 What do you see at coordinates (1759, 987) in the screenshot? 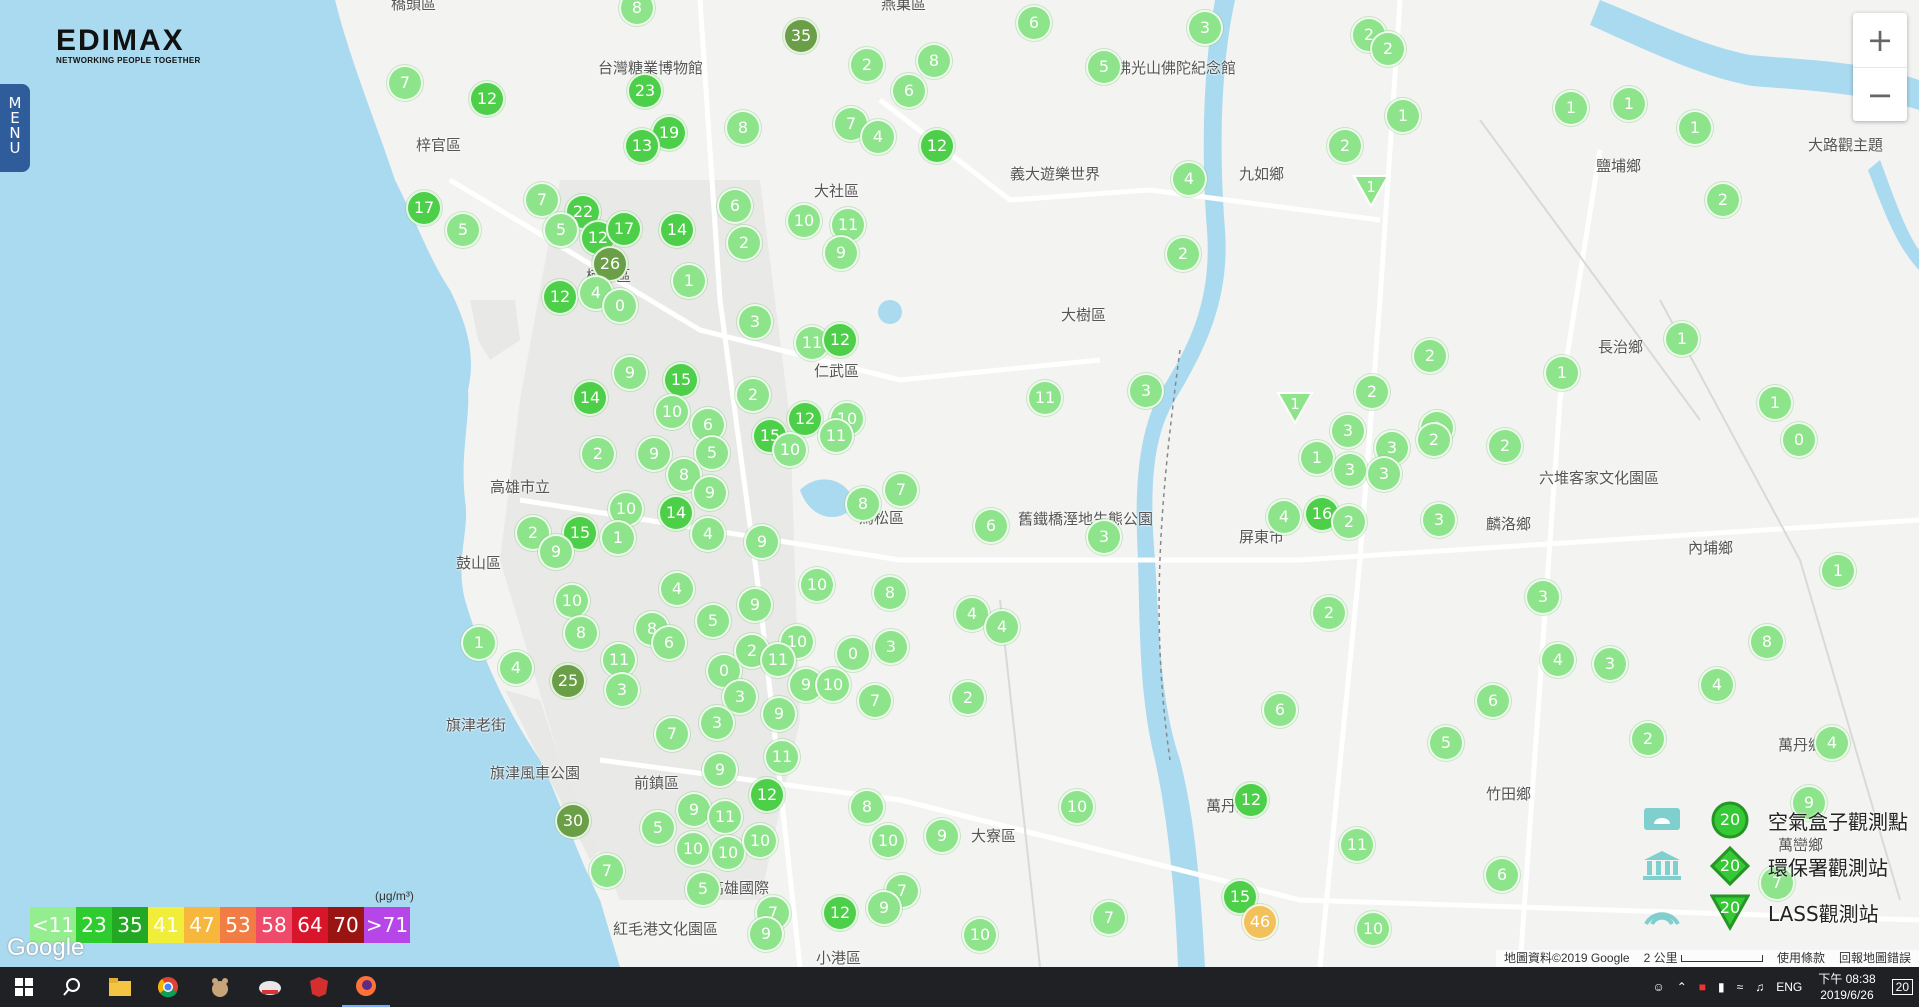
I see `volume-icon: ♫` at bounding box center [1759, 987].